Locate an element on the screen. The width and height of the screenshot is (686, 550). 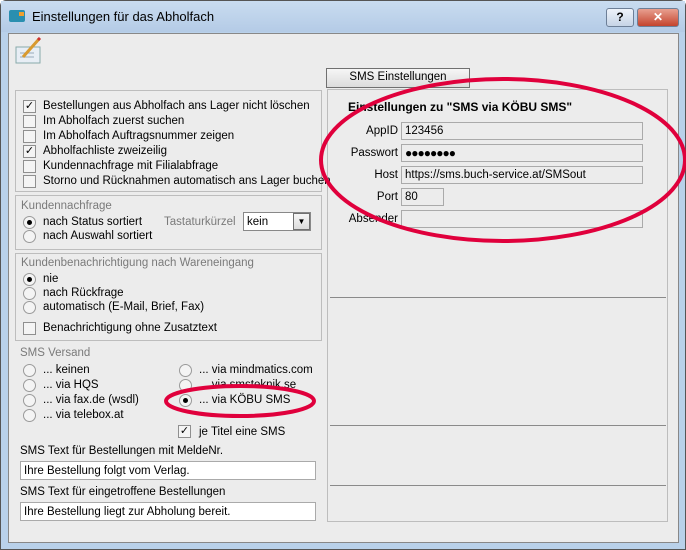
radio-smsteknik is located at coordinates (185, 385).